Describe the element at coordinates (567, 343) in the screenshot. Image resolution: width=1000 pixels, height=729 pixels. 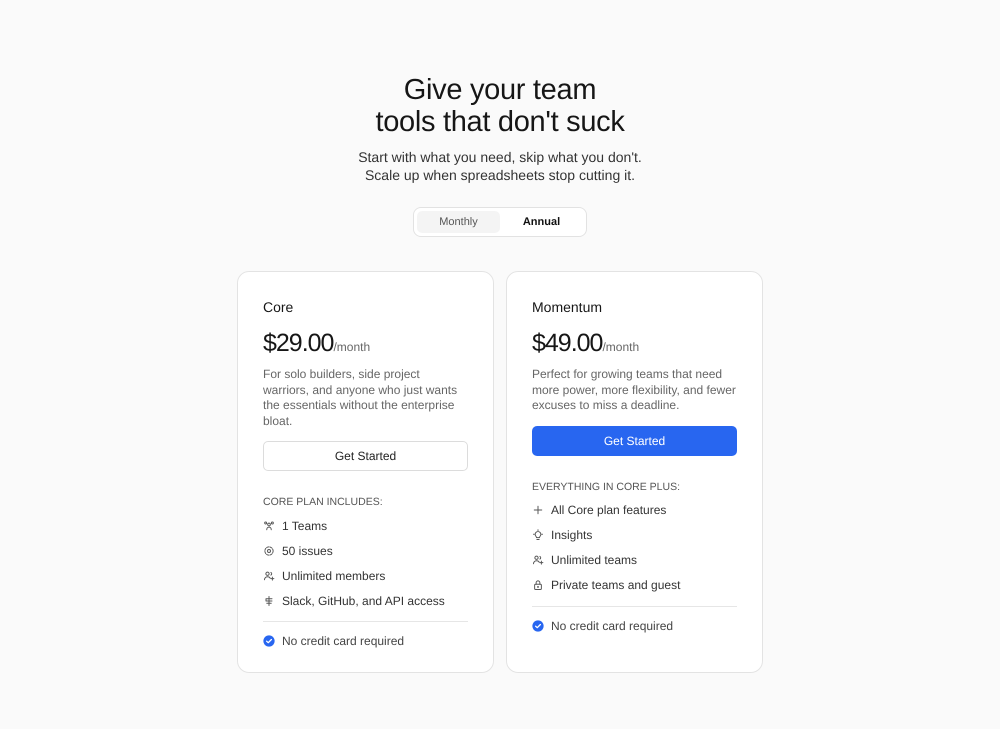
I see `plan-price: $49.00` at that location.